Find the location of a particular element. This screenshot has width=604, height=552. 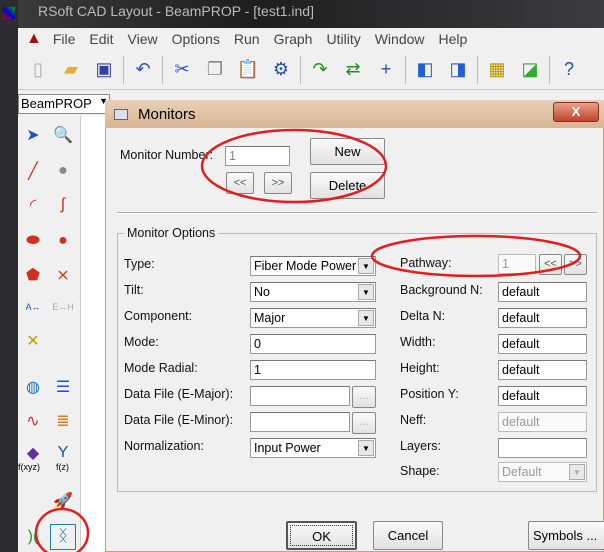

app-icon is located at coordinates (9, 13).